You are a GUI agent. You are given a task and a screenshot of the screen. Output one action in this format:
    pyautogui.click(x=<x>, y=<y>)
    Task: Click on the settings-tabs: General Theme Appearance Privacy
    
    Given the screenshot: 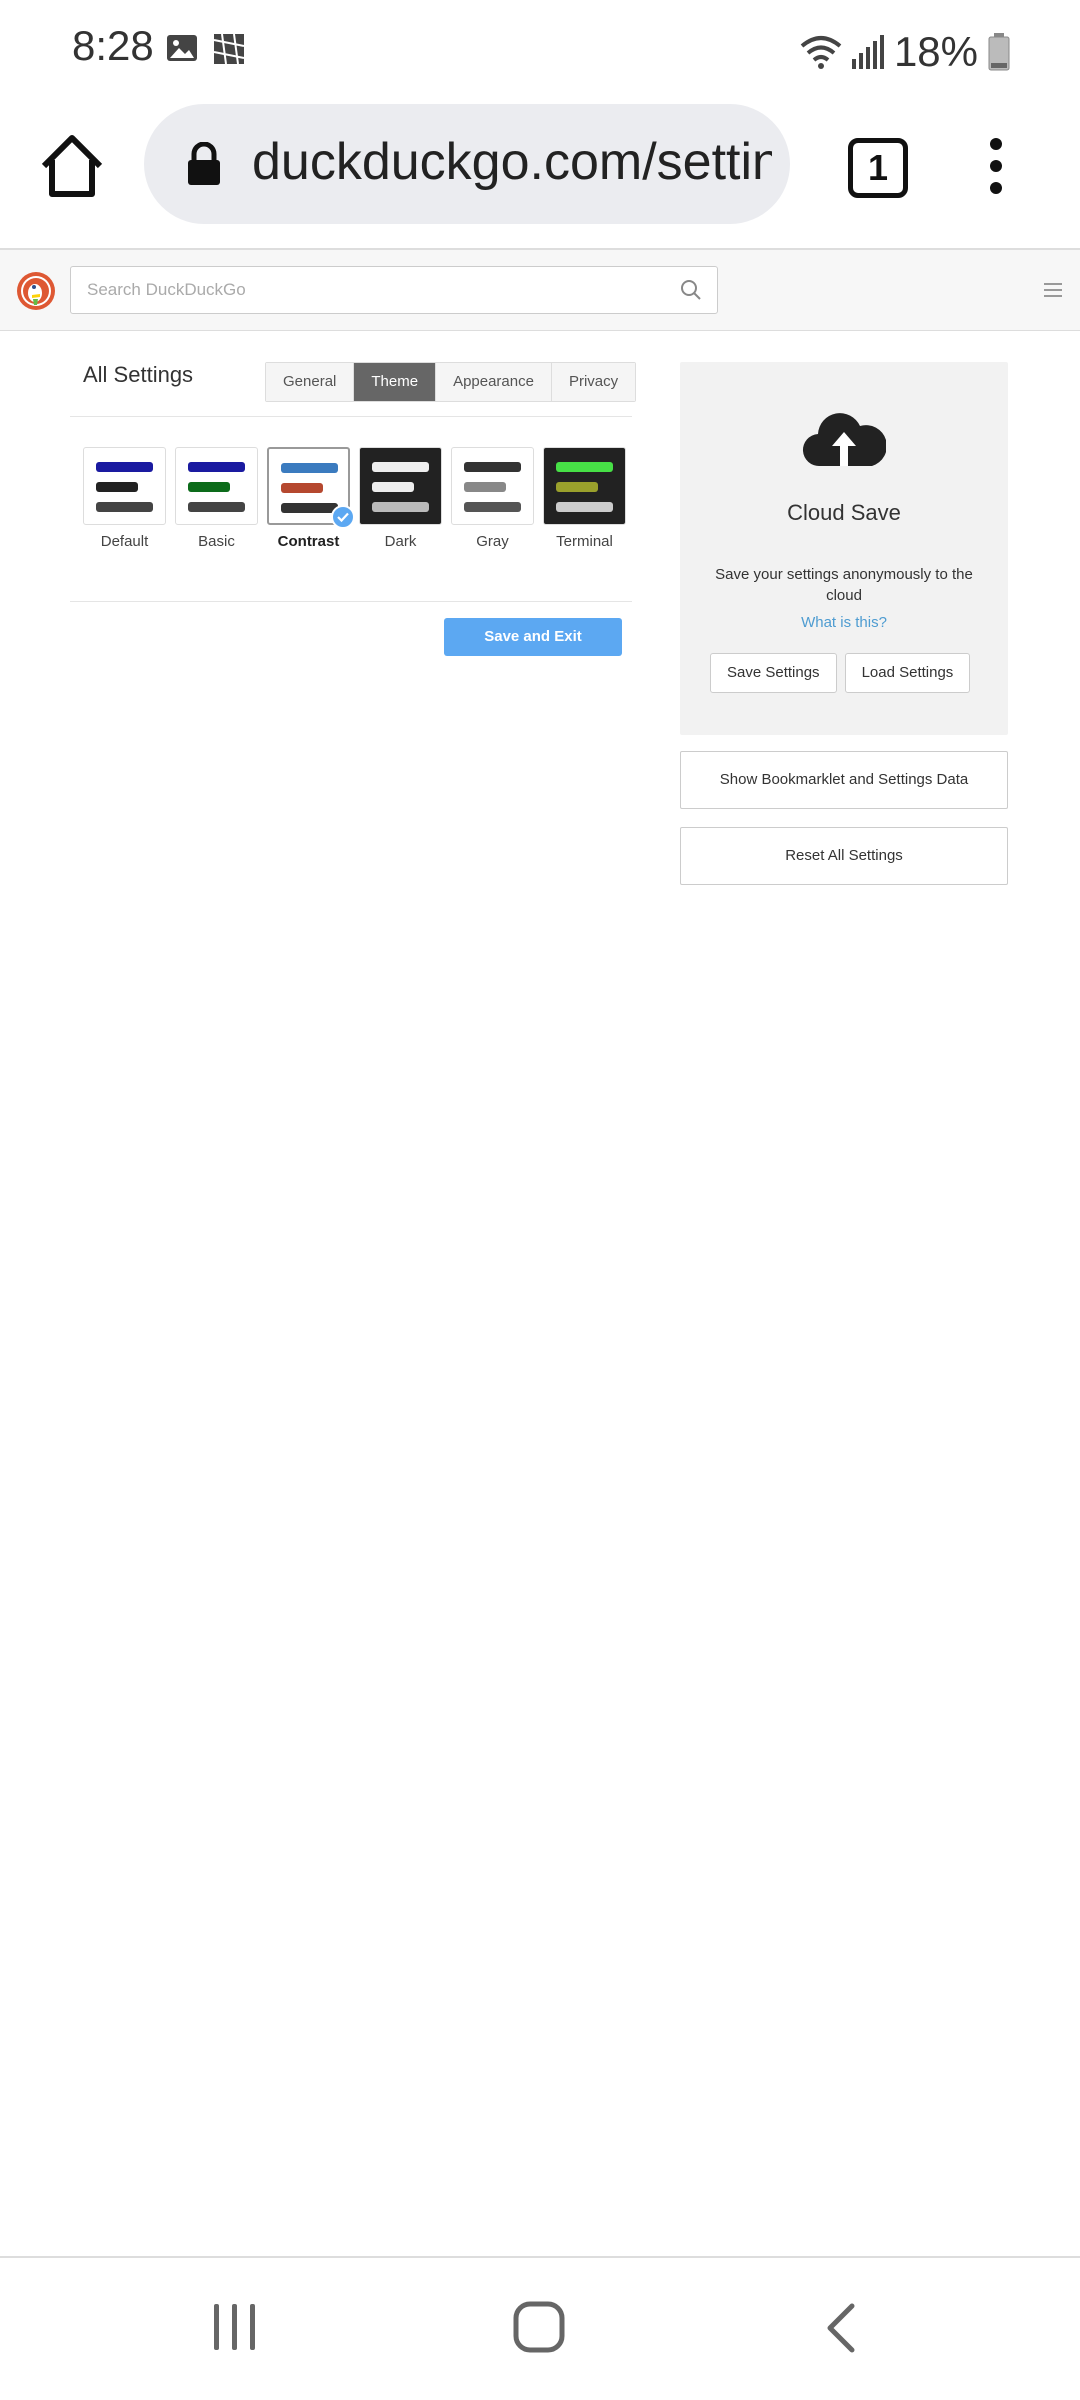 What is the action you would take?
    pyautogui.click(x=451, y=382)
    